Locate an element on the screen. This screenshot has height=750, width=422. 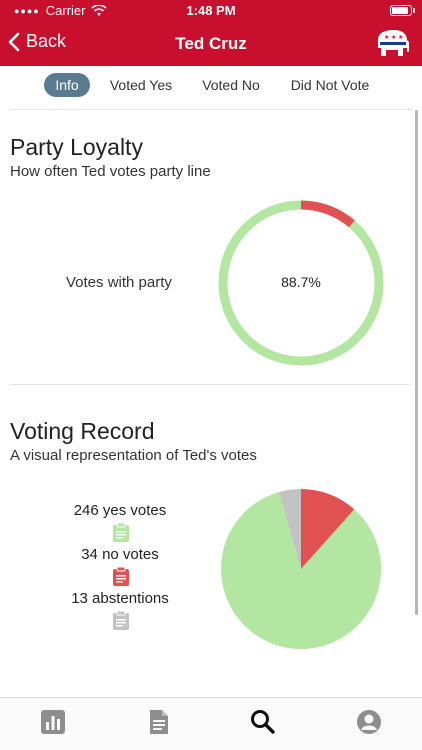
votes-with-party-label: Votes with party is located at coordinates (119, 282).